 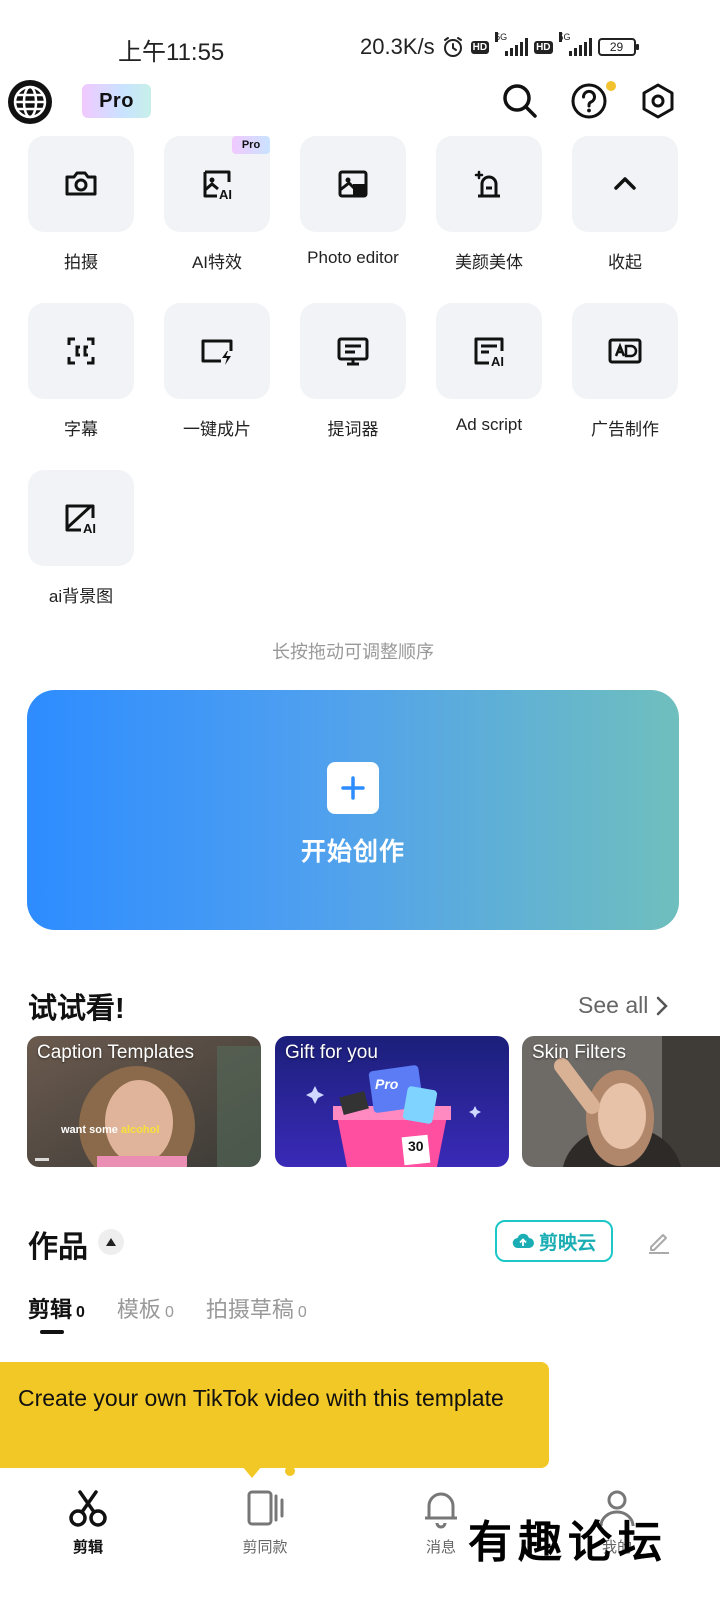 What do you see at coordinates (217, 186) in the screenshot?
I see `ai-image-icon: AI` at bounding box center [217, 186].